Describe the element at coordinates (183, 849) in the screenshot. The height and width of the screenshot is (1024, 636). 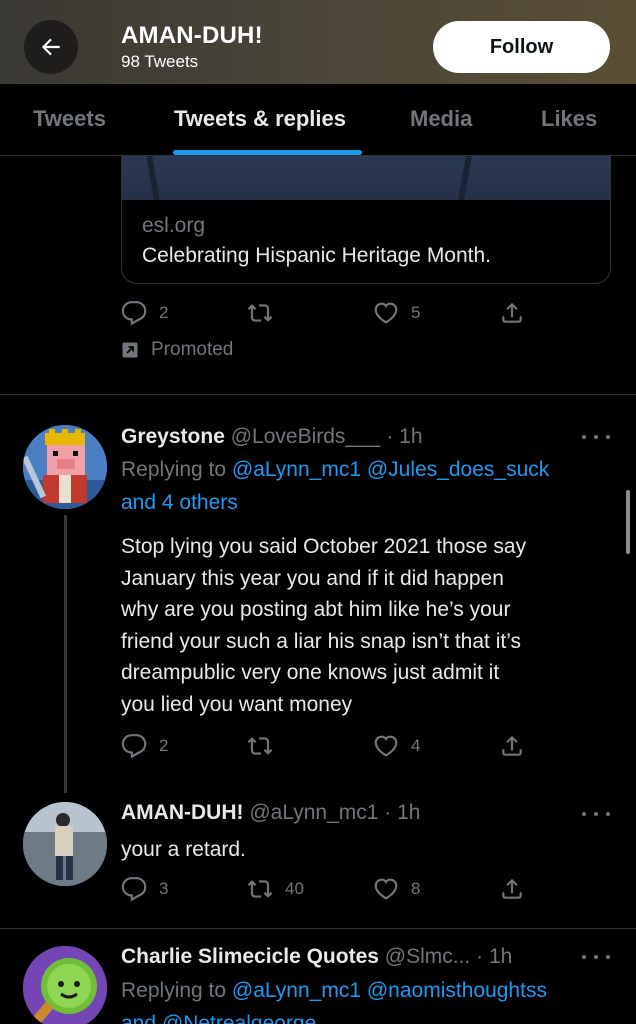
I see `tweet-text: your a retard.` at that location.